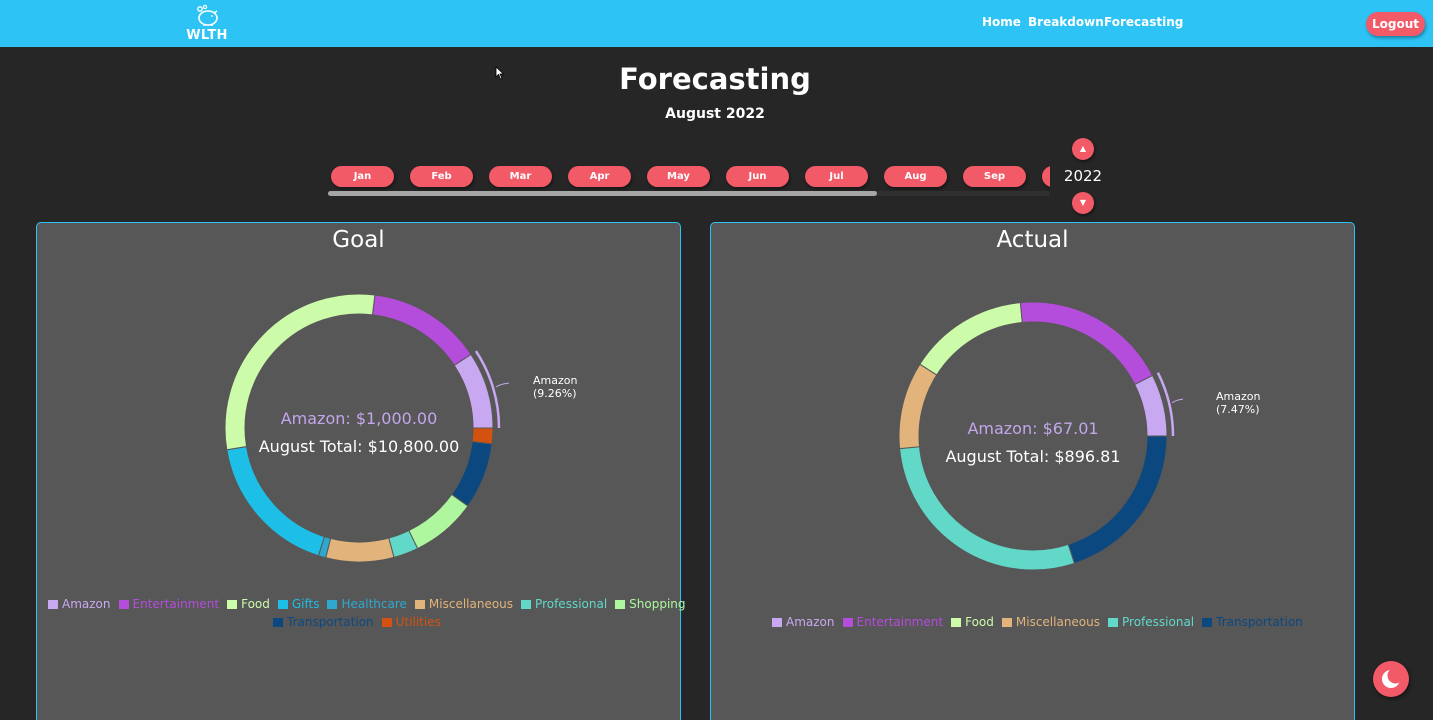 This screenshot has height=720, width=1433. What do you see at coordinates (1083, 149) in the screenshot?
I see `year-up-button: ▲` at bounding box center [1083, 149].